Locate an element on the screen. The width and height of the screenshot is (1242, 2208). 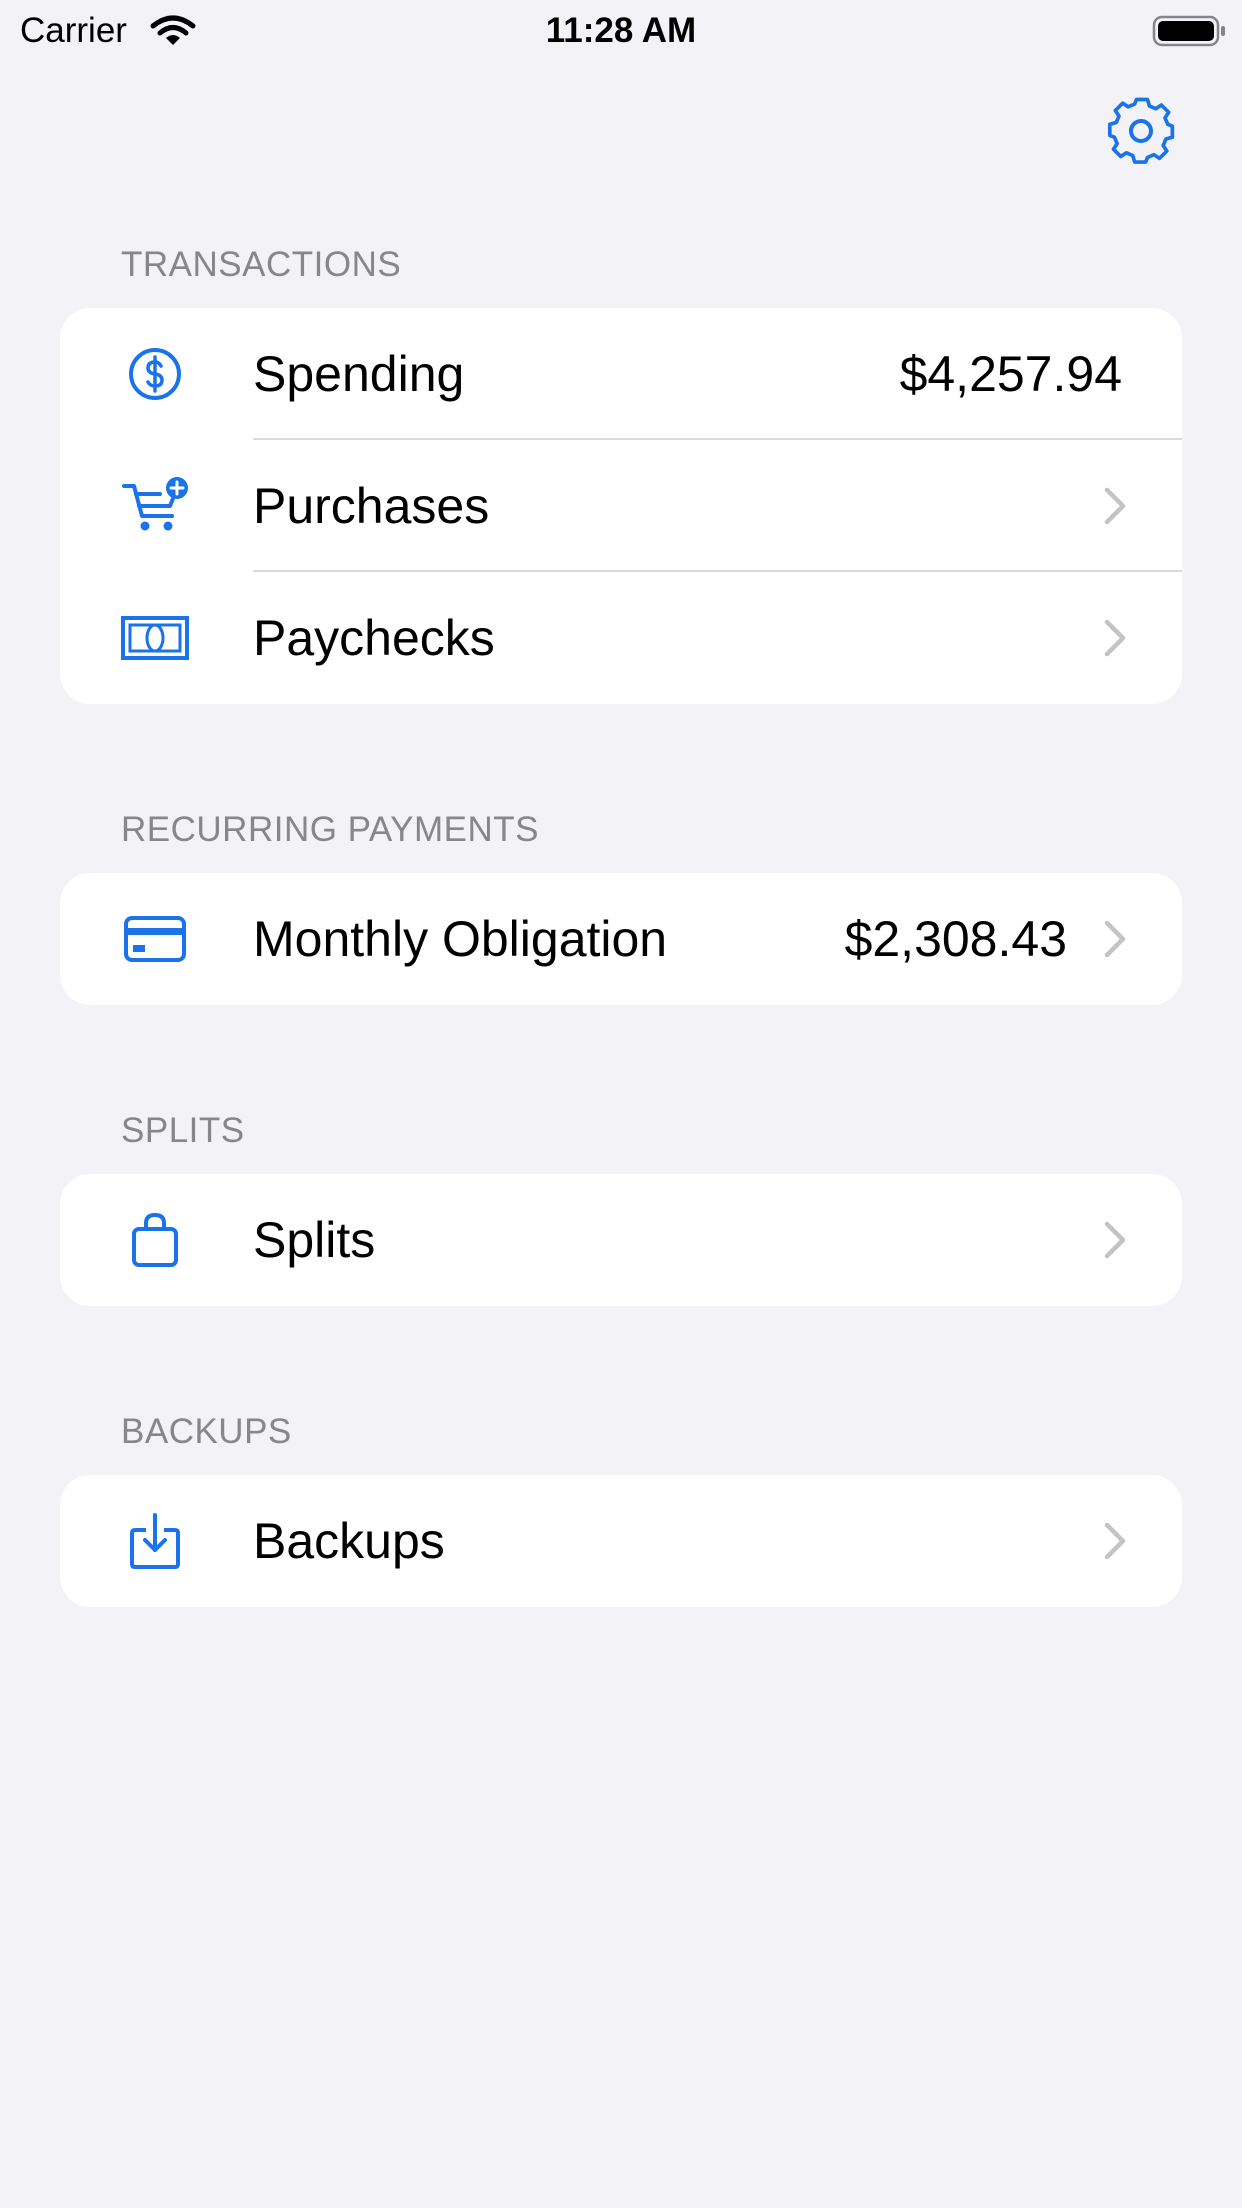
monthly-obligation-row: Monthly Obligation $2,308.43 is located at coordinates (621, 939).